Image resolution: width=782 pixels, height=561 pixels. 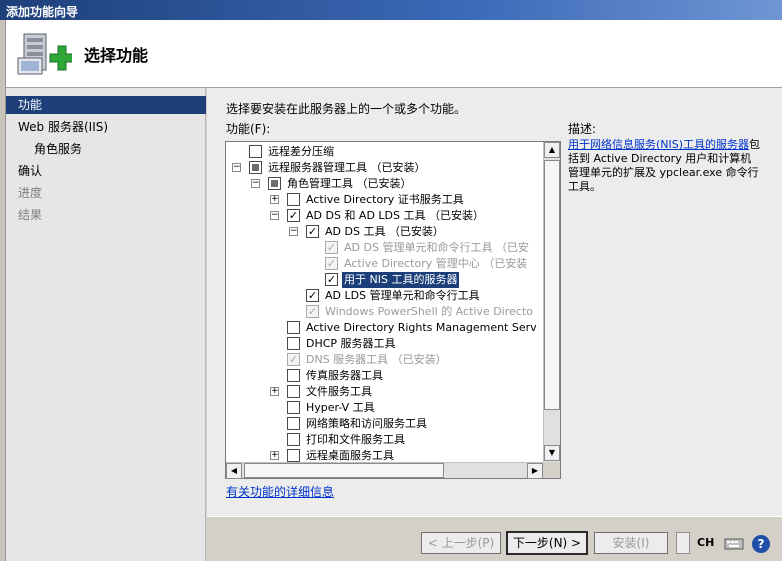 I want to click on feature-label: DHCP 服务器工具, so click(x=351, y=343).